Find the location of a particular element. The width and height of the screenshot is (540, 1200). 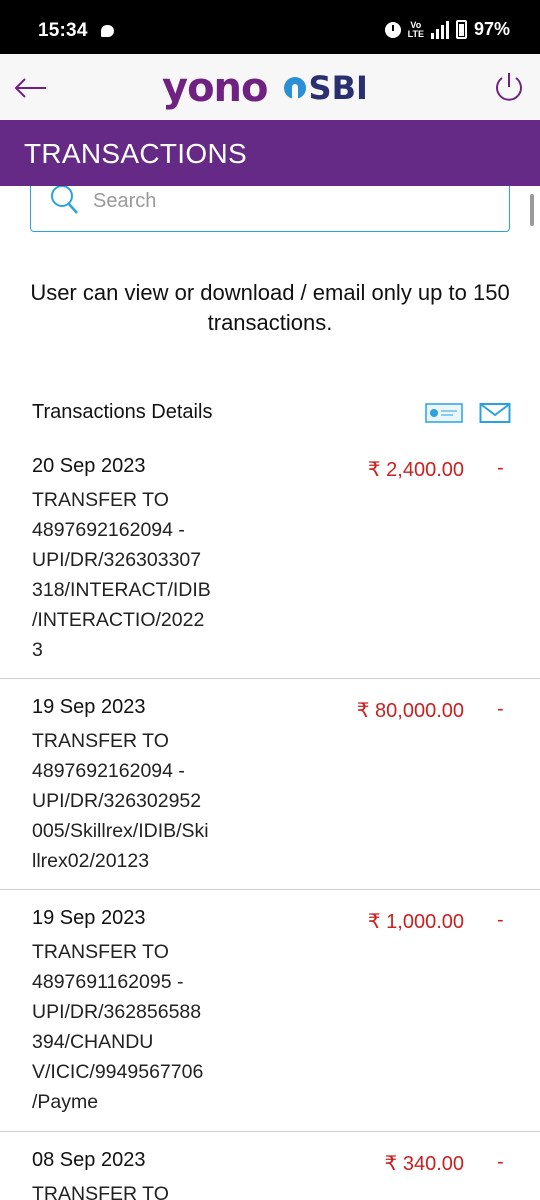

page-title-bar: TRANSACTIONS is located at coordinates (270, 153).